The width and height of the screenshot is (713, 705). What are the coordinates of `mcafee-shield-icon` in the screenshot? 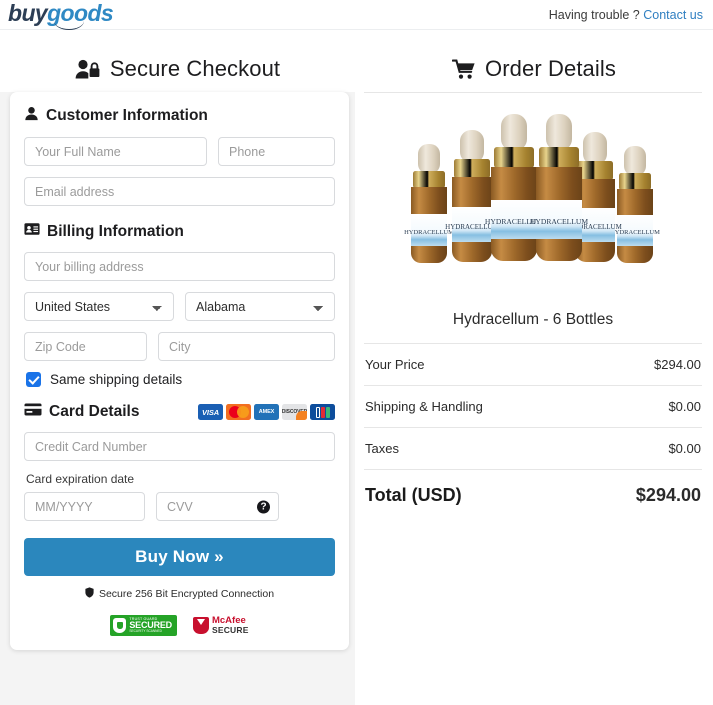 It's located at (200, 625).